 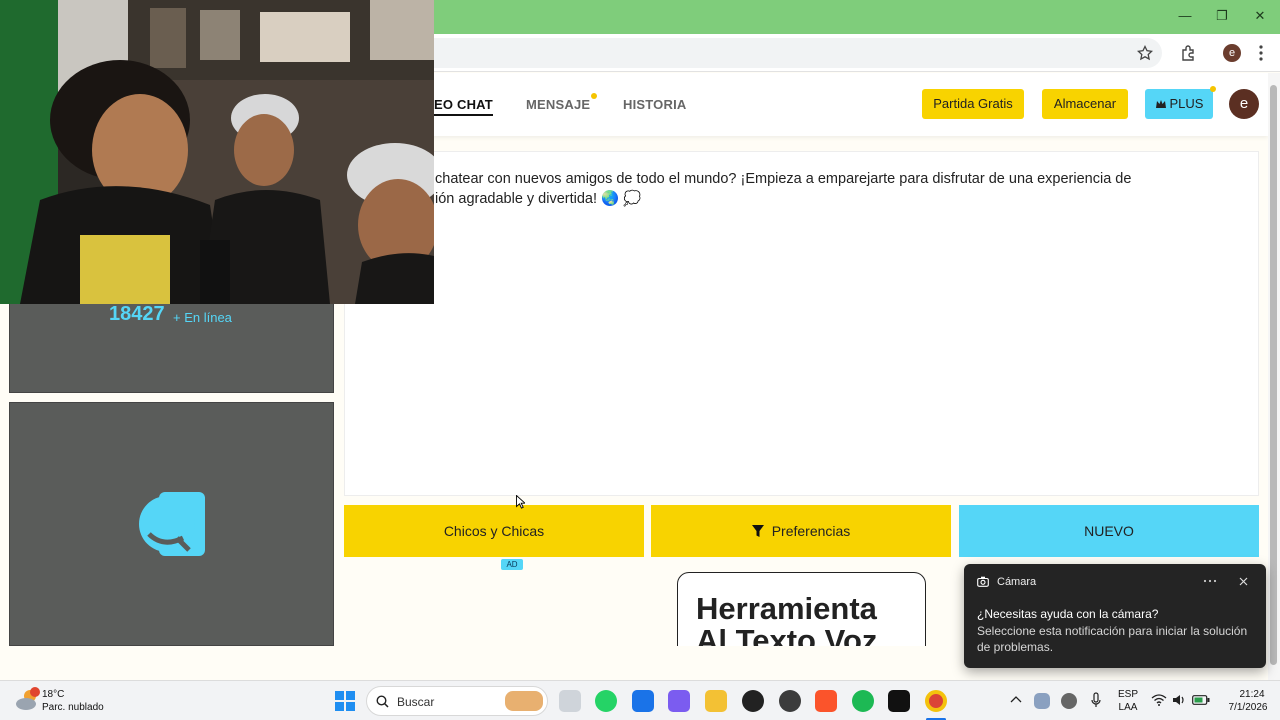 What do you see at coordinates (1145, 53) in the screenshot?
I see `bookmark-star-icon` at bounding box center [1145, 53].